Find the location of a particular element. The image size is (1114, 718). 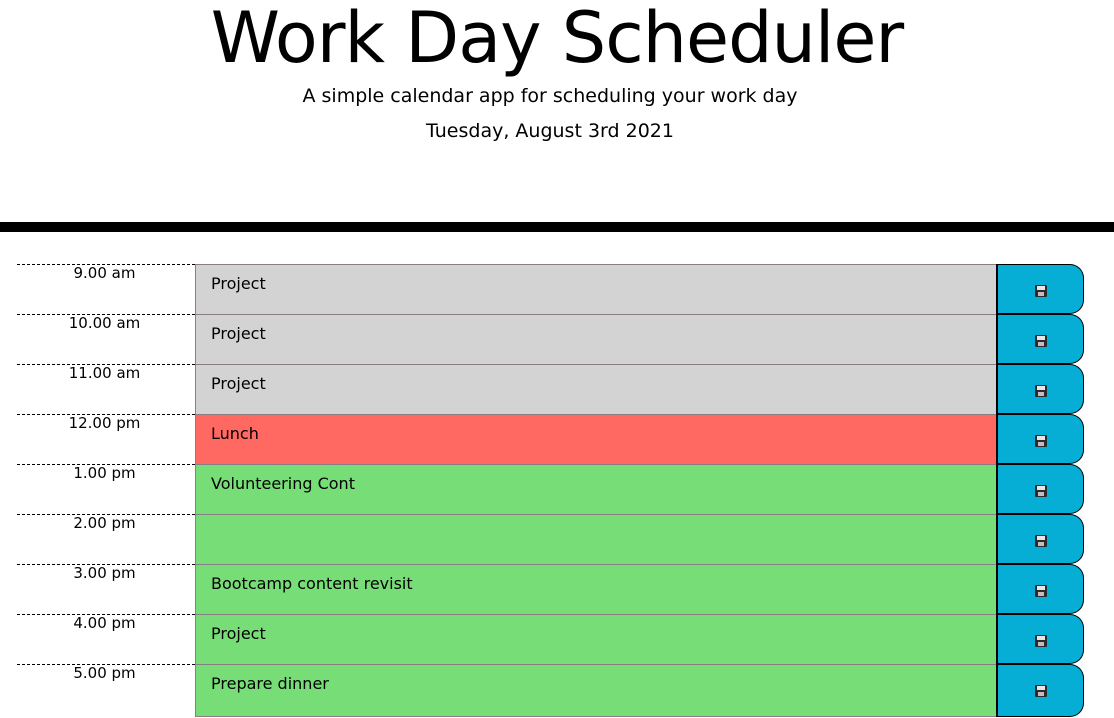

hour-label: 5.00 pm is located at coordinates (106, 688).